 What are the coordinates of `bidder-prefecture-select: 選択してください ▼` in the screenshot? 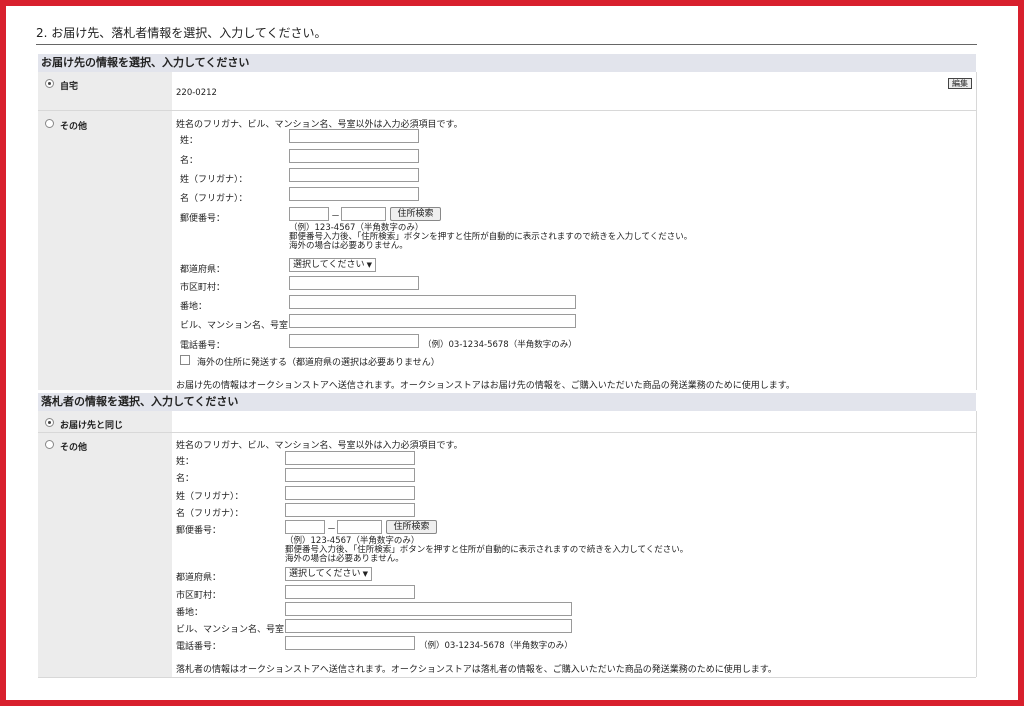 It's located at (328, 574).